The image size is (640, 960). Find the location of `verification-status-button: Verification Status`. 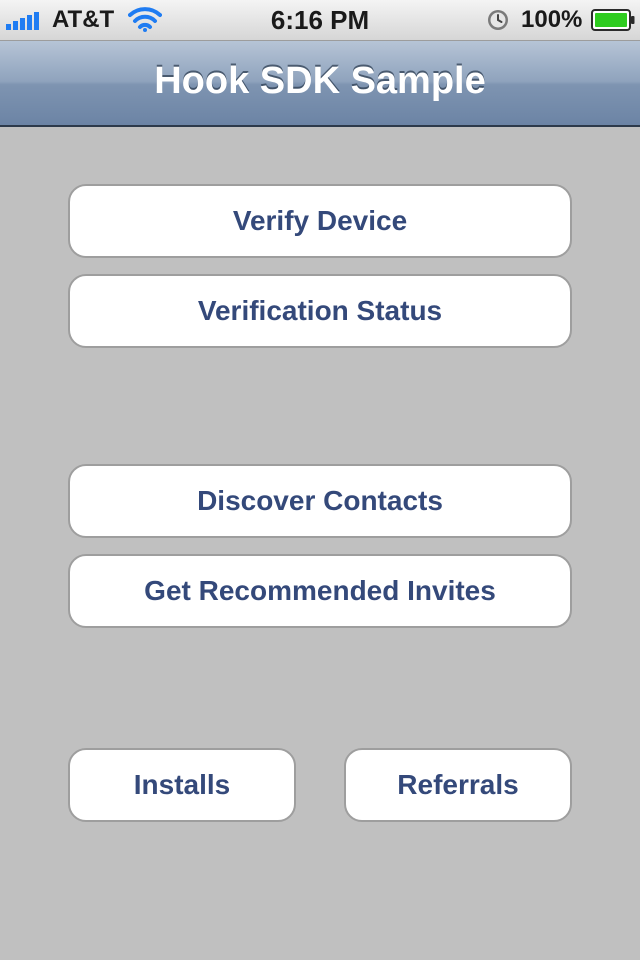

verification-status-button: Verification Status is located at coordinates (320, 311).